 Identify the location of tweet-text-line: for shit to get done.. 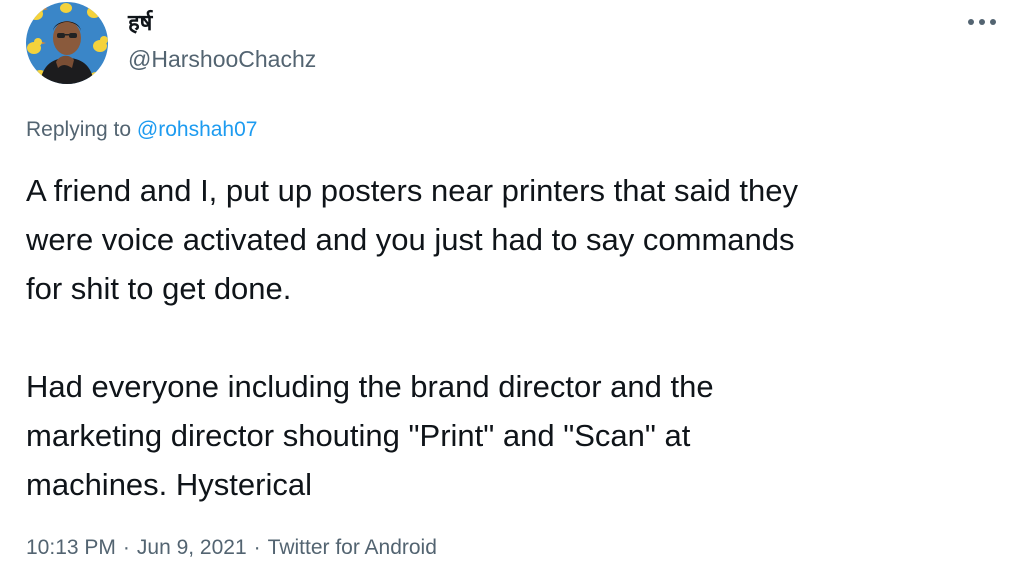
(159, 288).